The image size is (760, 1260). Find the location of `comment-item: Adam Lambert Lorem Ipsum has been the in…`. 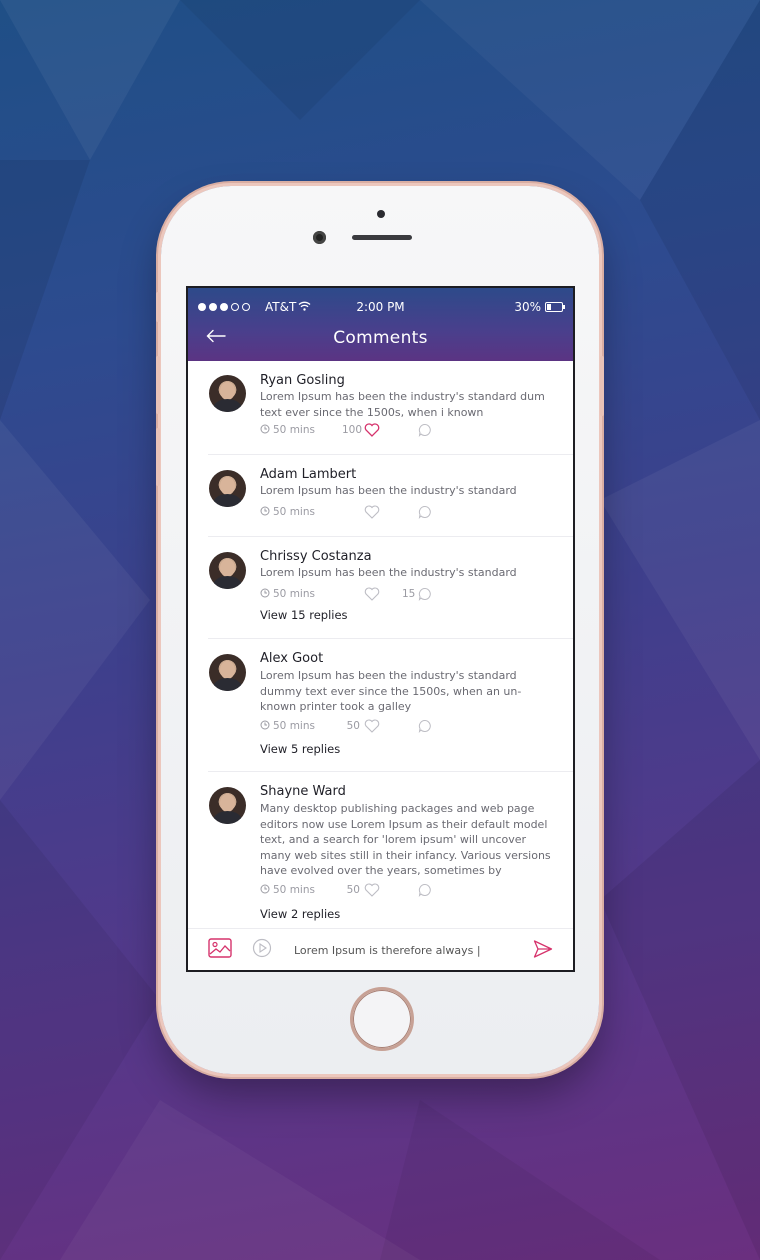

comment-item: Adam Lambert Lorem Ipsum has been the in… is located at coordinates (390, 496).